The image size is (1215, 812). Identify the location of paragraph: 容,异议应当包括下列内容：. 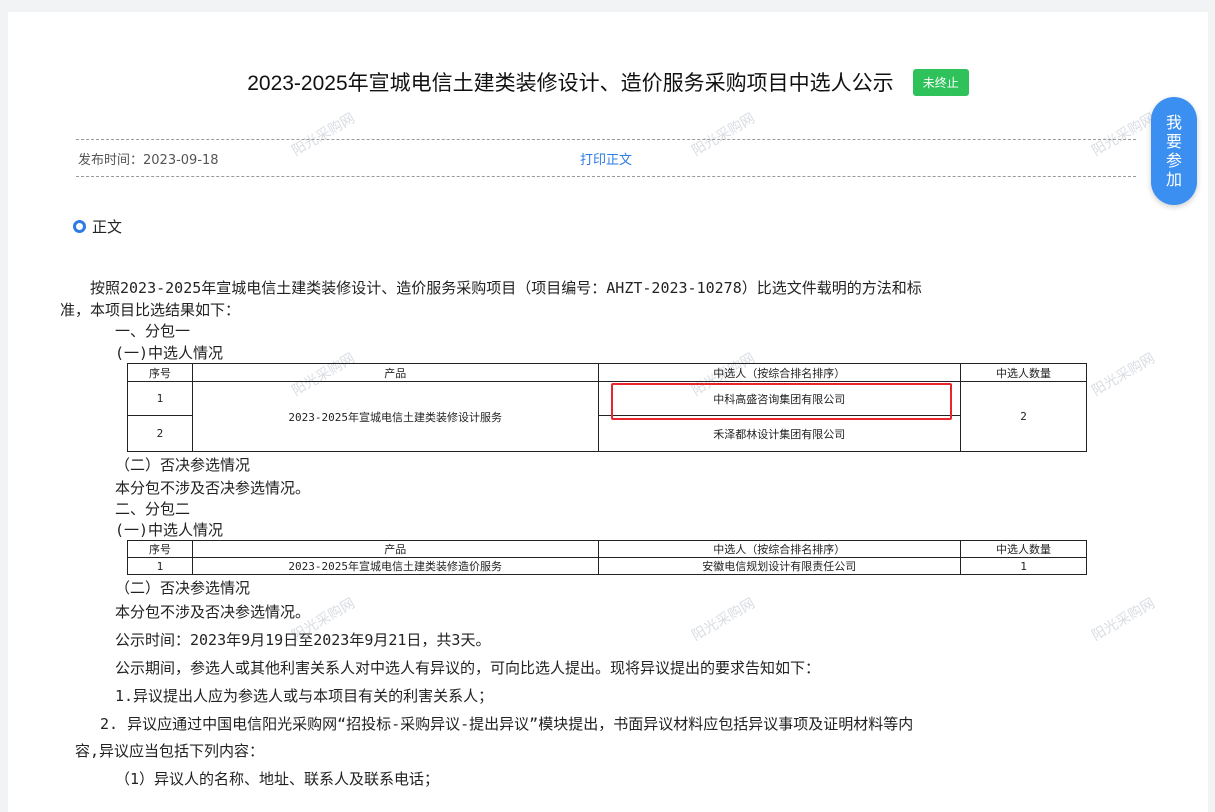
(170, 751).